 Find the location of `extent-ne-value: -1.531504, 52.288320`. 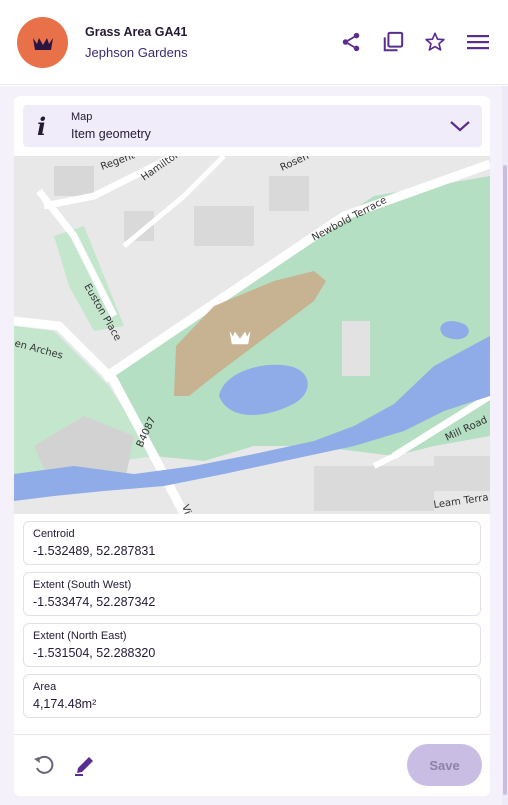

extent-ne-value: -1.531504, 52.288320 is located at coordinates (94, 653).